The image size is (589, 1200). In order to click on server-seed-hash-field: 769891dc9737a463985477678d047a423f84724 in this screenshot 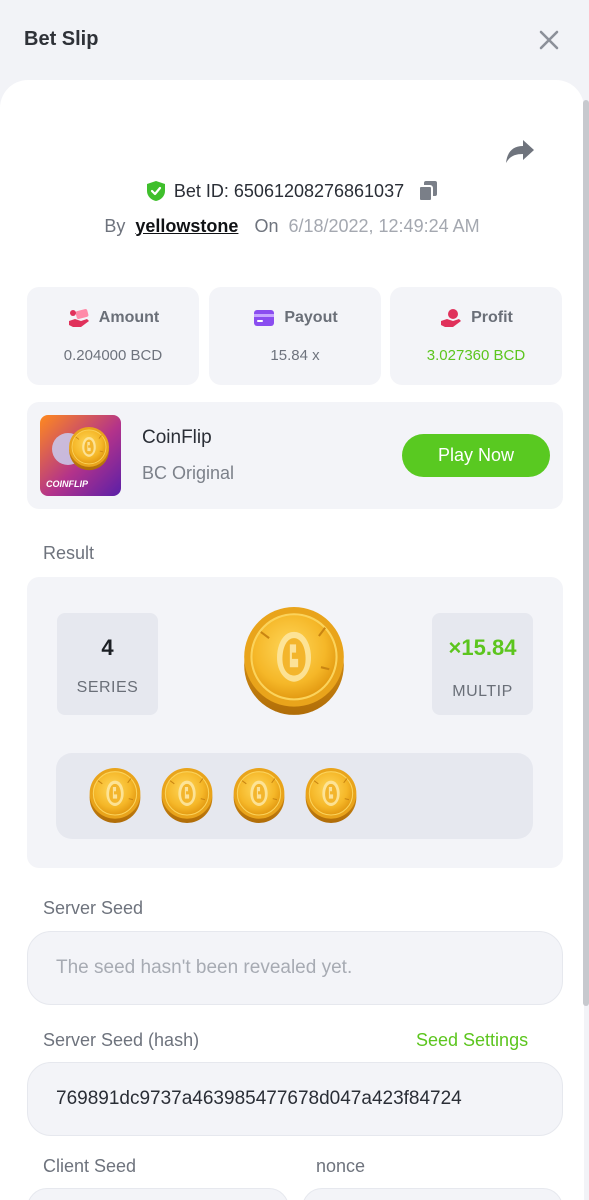, I will do `click(295, 1099)`.